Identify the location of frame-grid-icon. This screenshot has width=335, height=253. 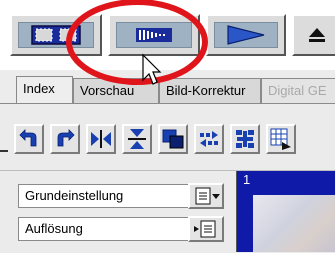
(245, 139).